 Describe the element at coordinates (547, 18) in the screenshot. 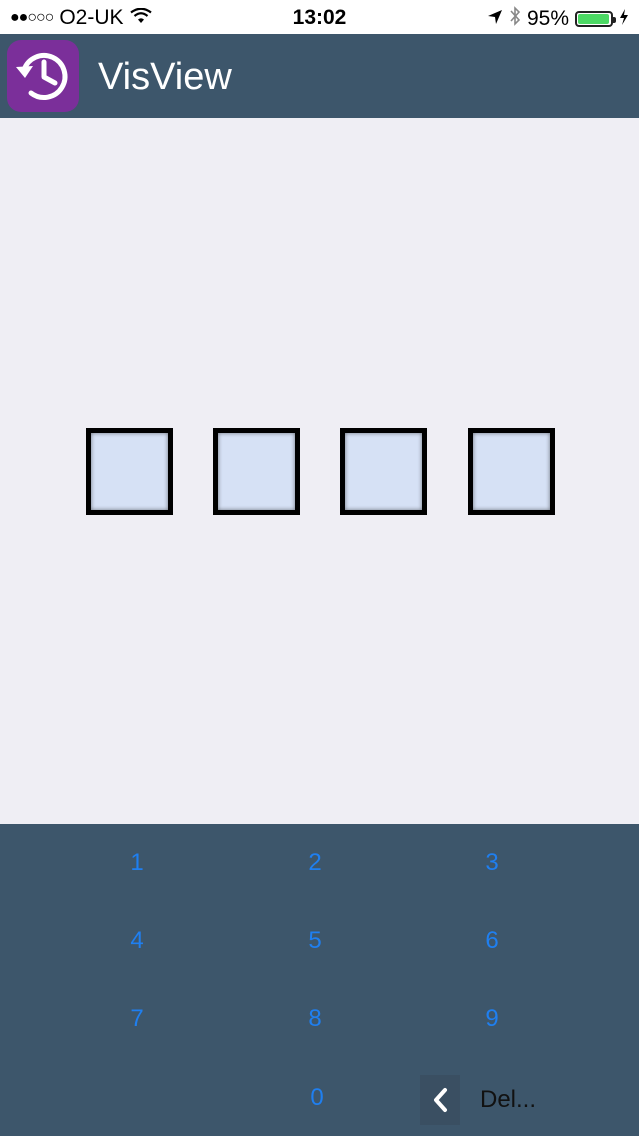

I see `battery-percent: 95%` at that location.